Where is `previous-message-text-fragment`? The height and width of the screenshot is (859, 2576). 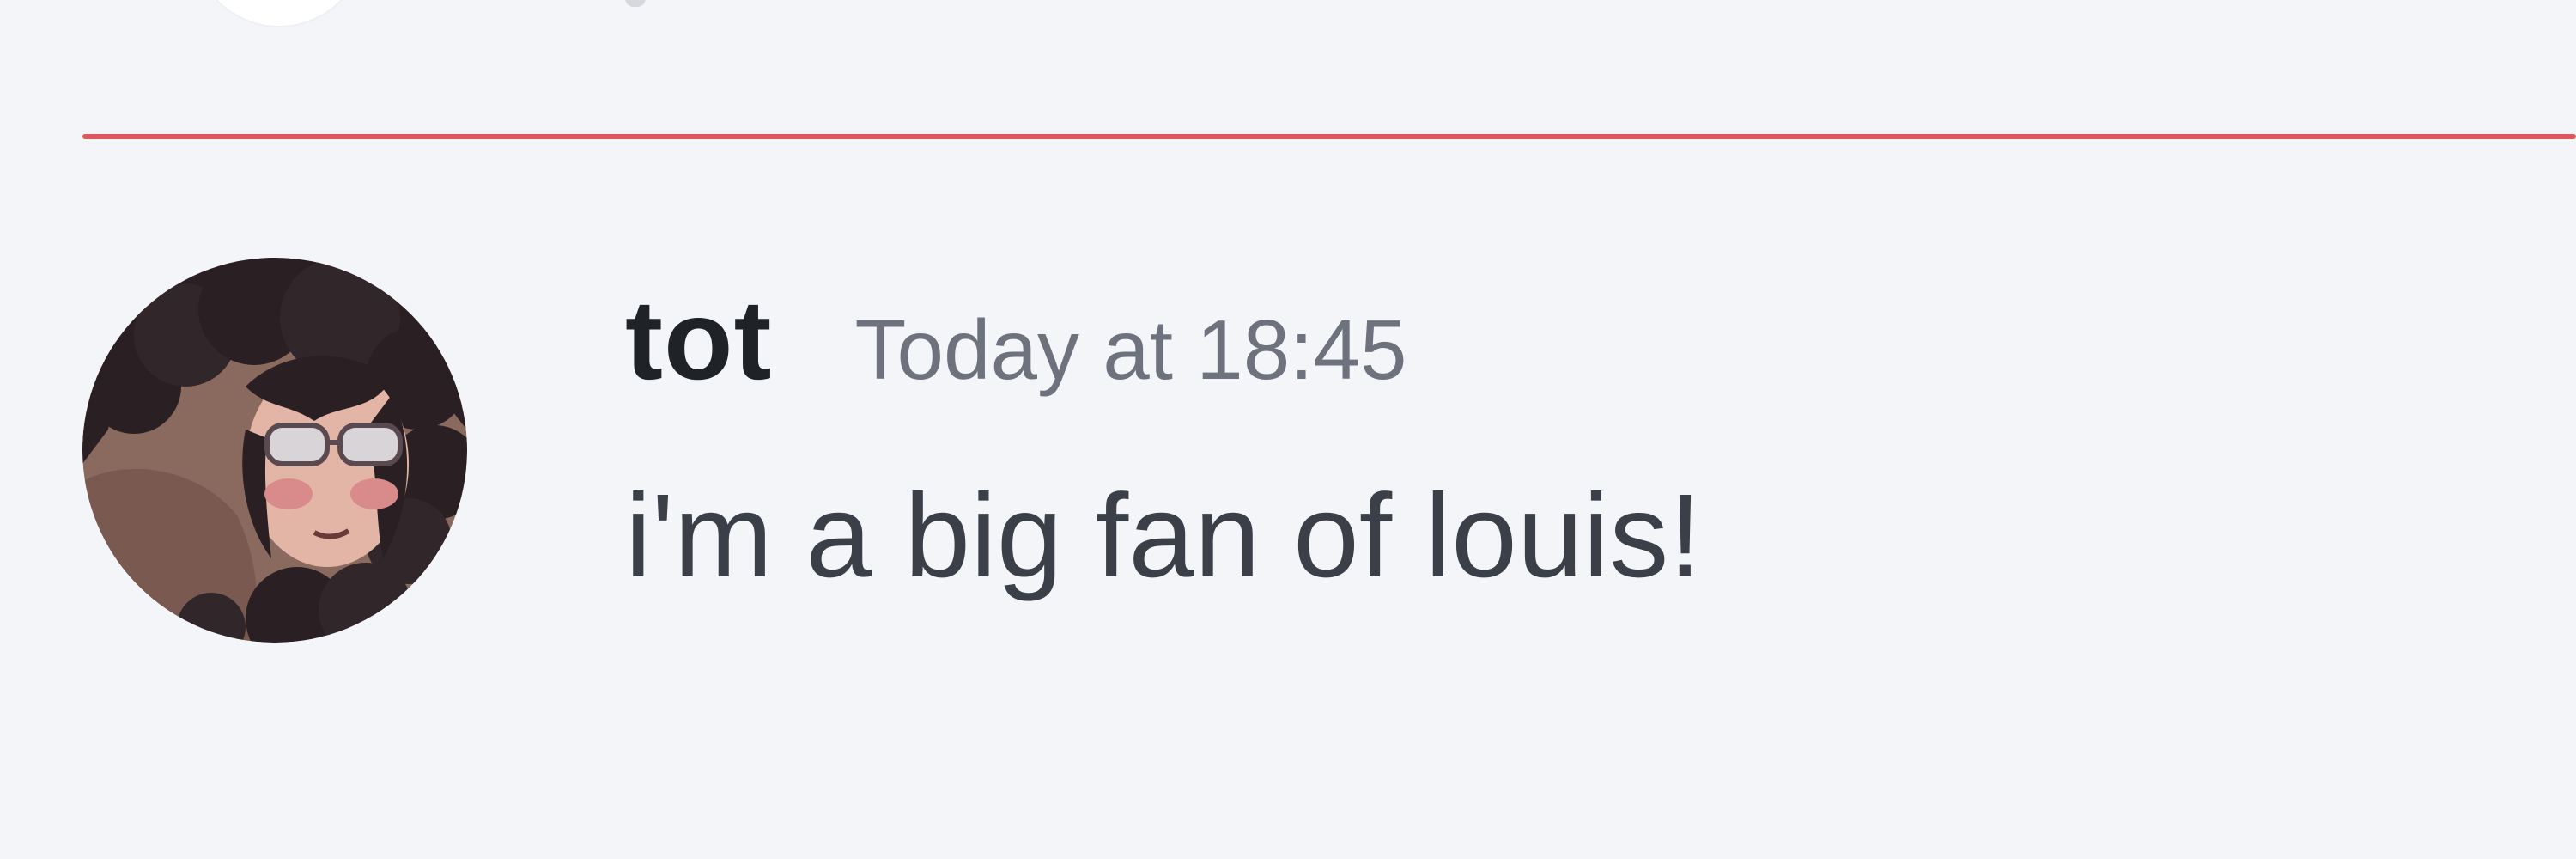 previous-message-text-fragment is located at coordinates (636, 3).